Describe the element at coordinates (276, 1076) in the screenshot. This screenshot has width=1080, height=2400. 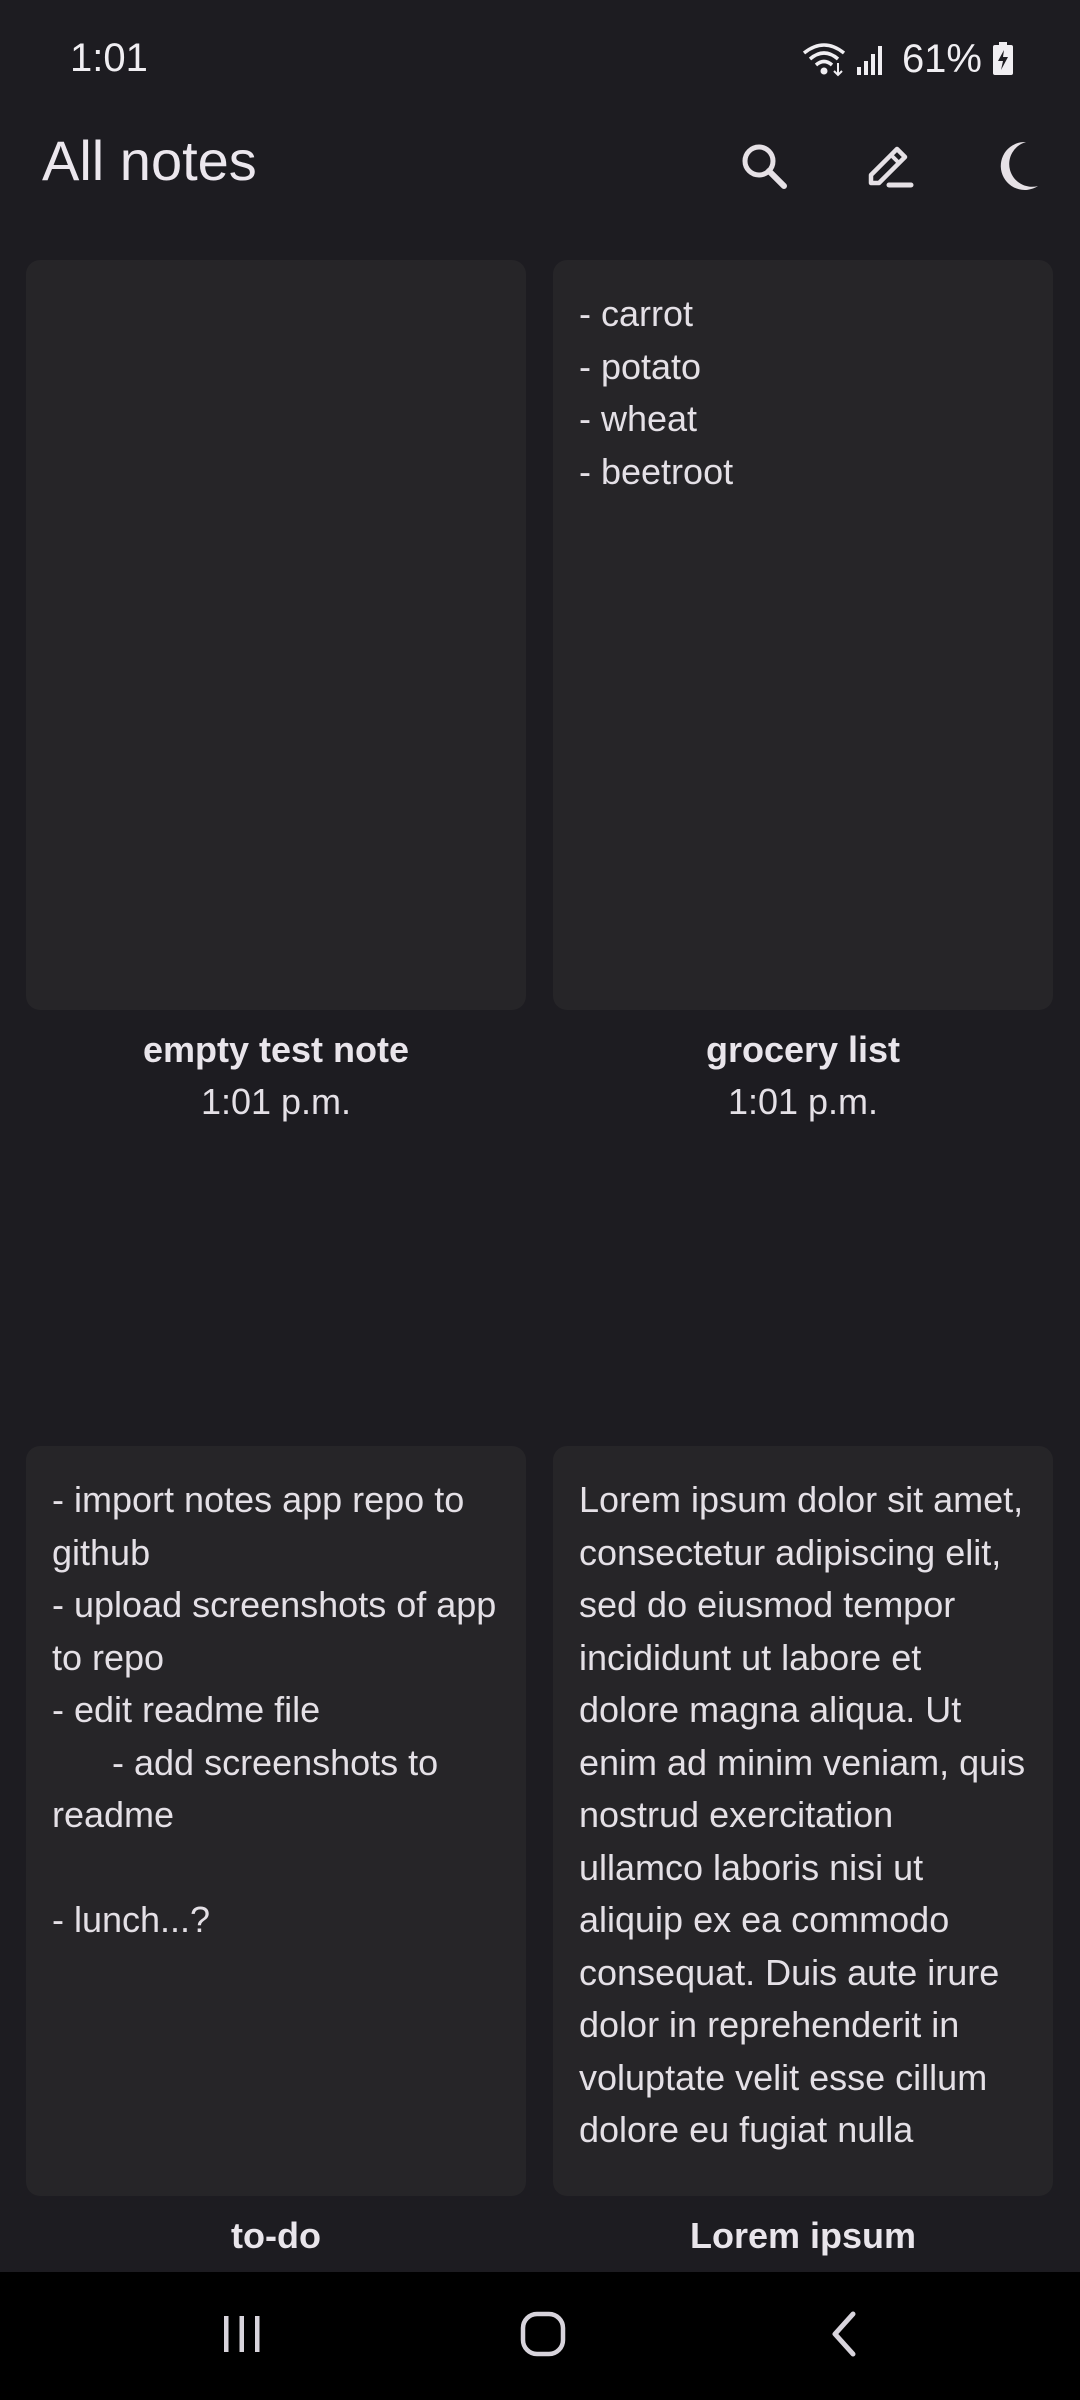
I see `note-meta: empty test note 1:01 p.m.` at that location.